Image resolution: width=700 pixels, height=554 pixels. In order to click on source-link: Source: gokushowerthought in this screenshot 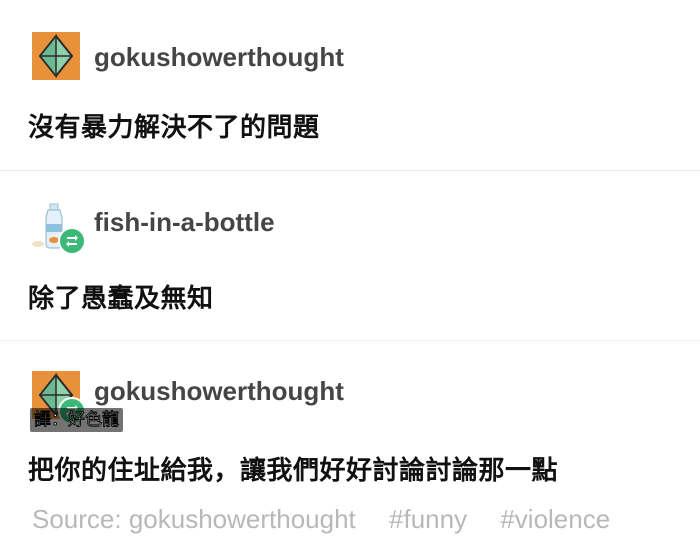, I will do `click(194, 519)`.